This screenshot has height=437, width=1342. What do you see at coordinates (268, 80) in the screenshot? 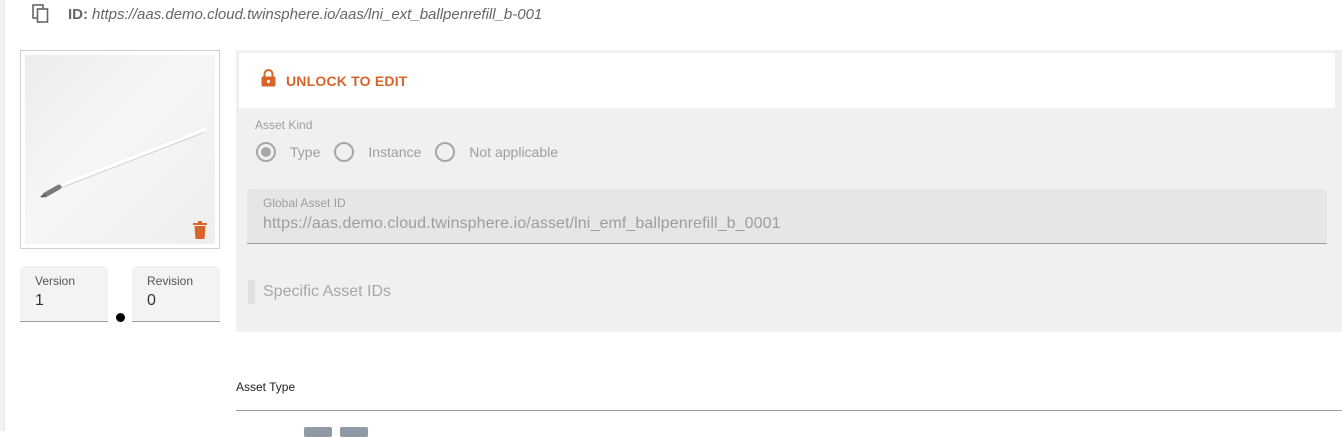
I see `lock-icon` at bounding box center [268, 80].